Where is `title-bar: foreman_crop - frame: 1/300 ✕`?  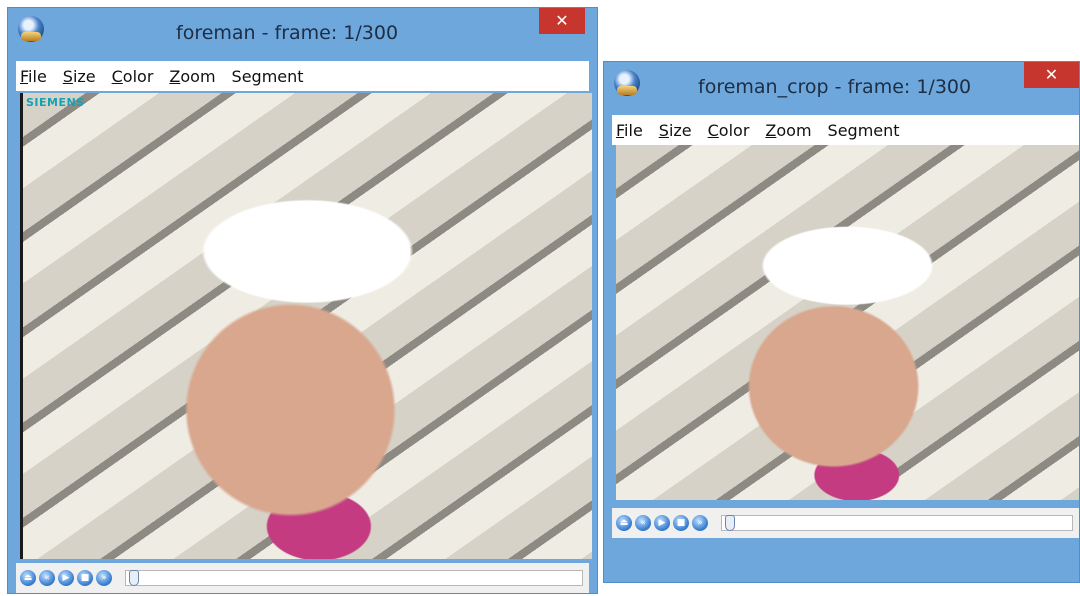
title-bar: foreman_crop - frame: 1/300 ✕ is located at coordinates (841, 87).